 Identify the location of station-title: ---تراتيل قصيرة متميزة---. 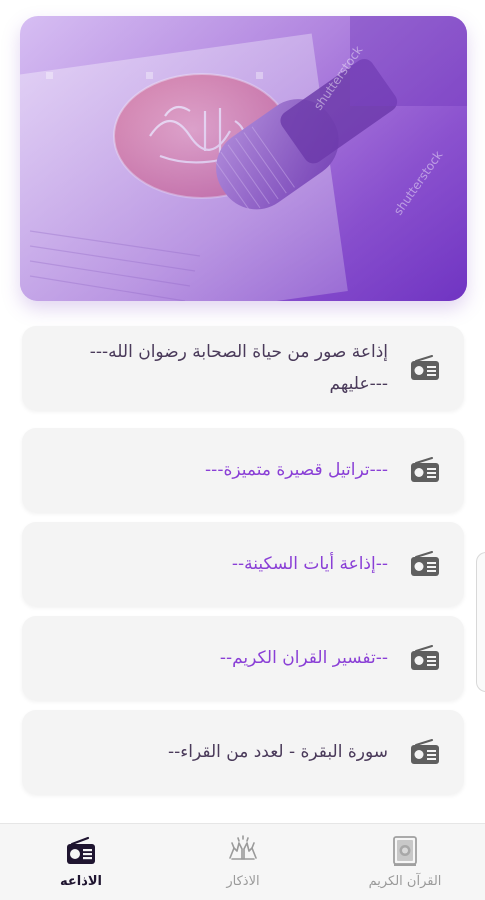
(296, 470).